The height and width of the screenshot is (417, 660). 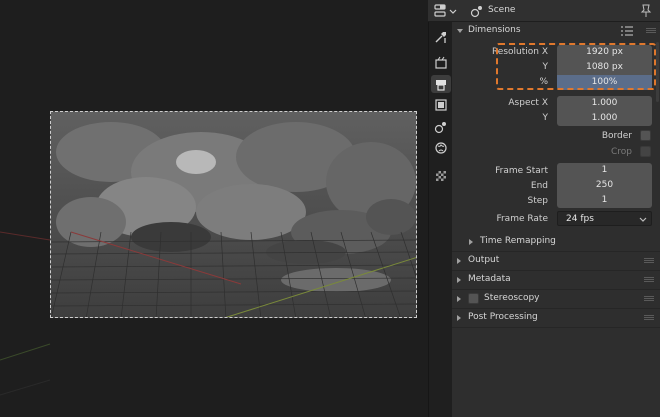 I want to click on divider, so click(x=556, y=327).